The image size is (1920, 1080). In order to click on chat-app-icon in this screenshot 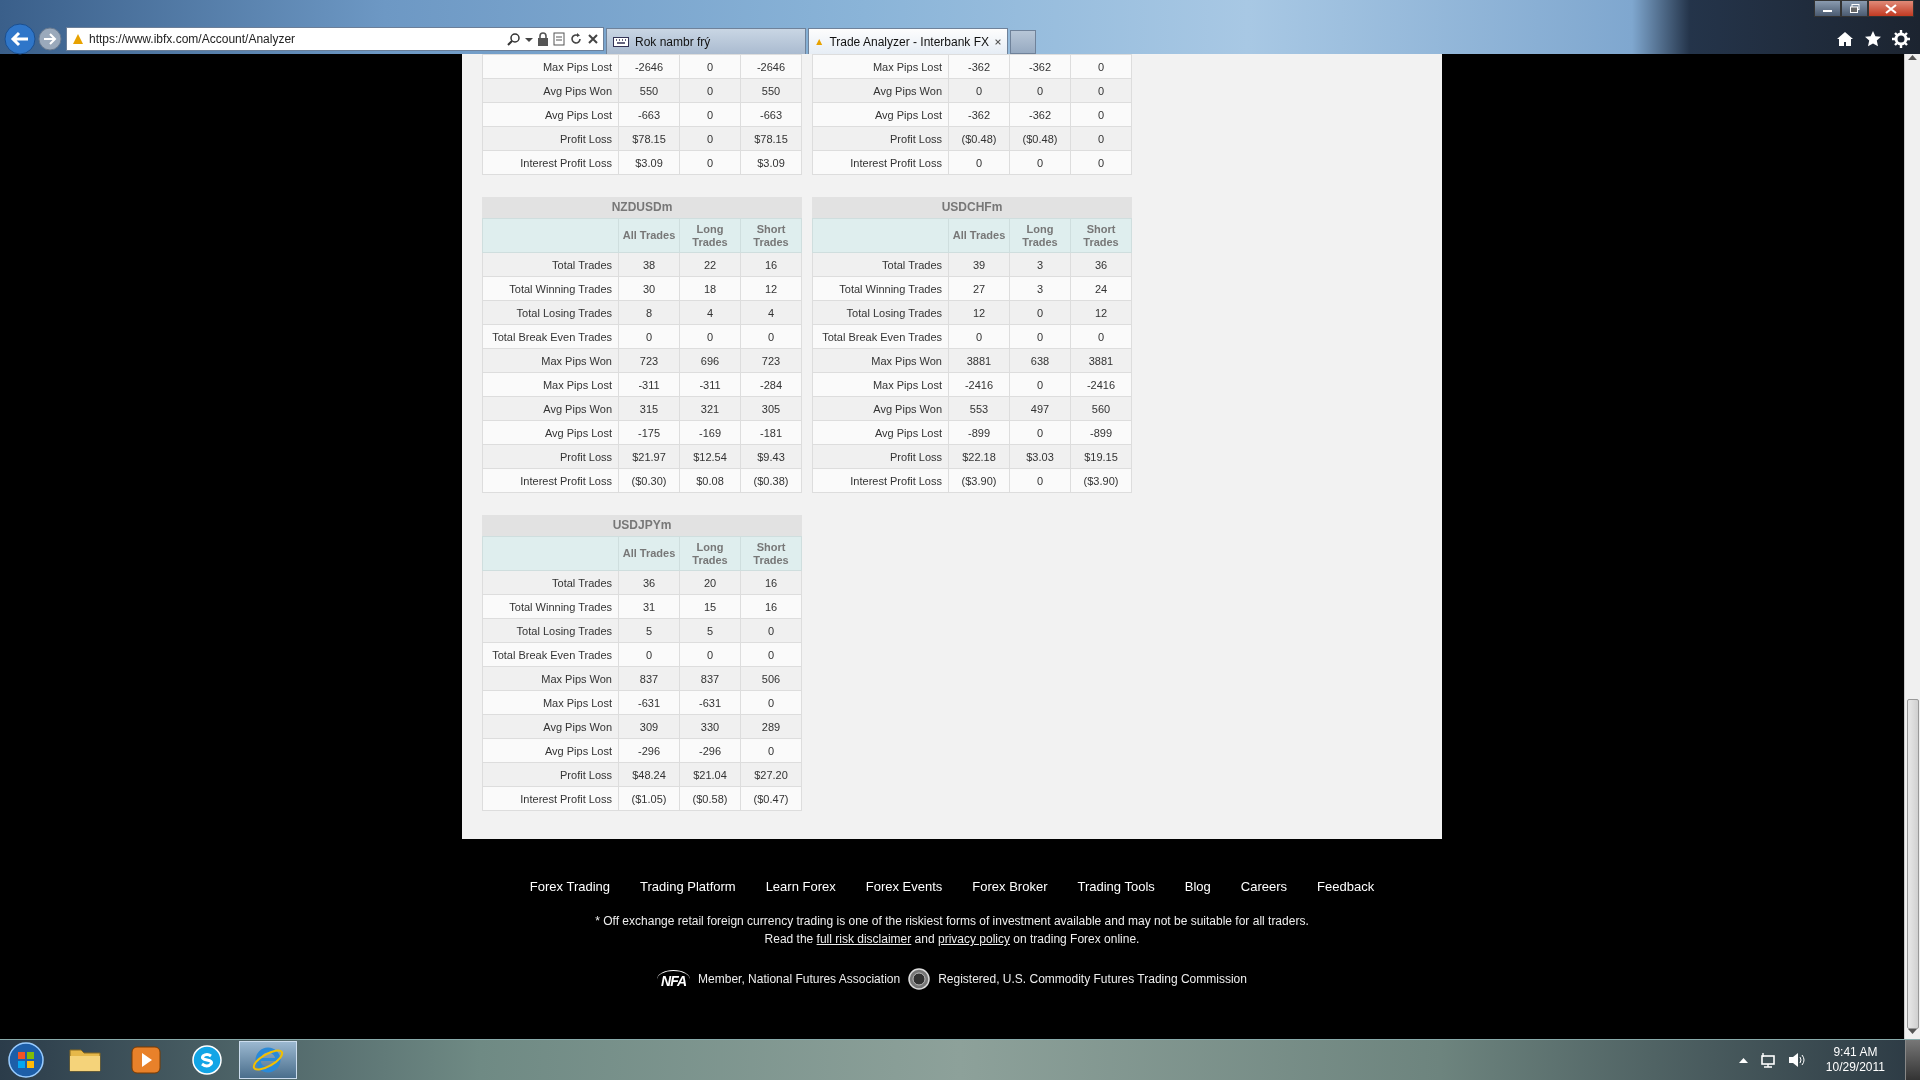, I will do `click(207, 1060)`.